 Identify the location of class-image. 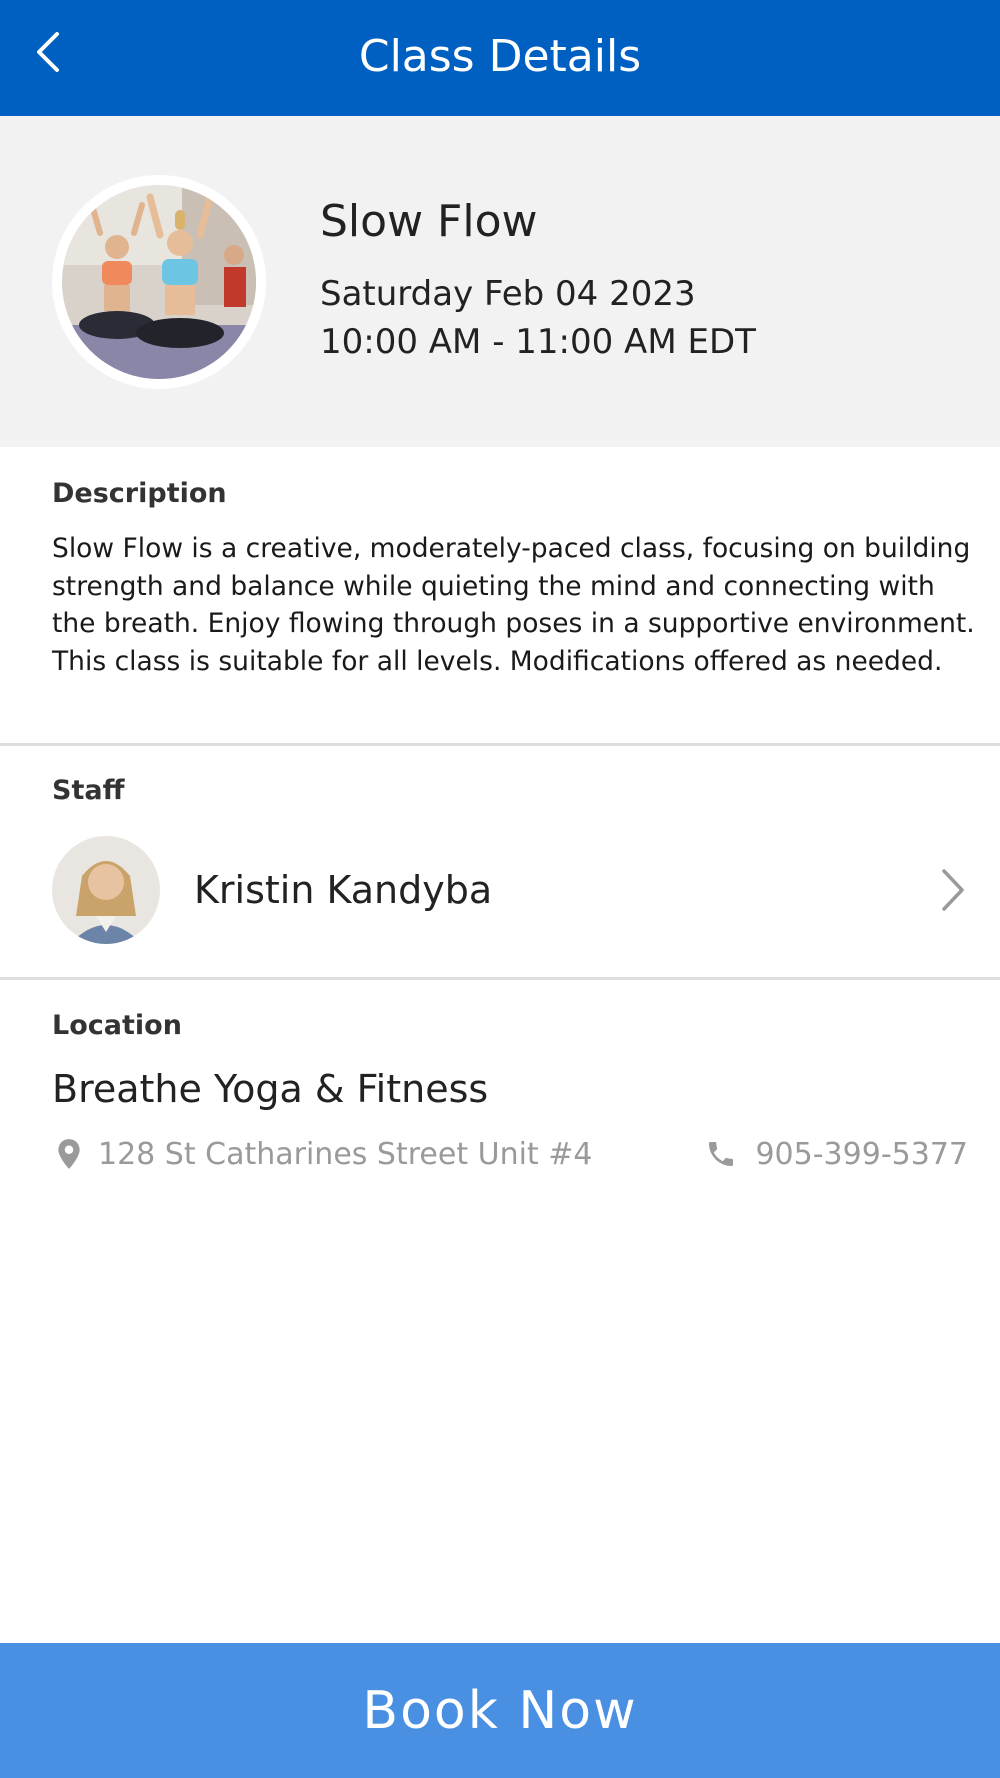
(159, 282).